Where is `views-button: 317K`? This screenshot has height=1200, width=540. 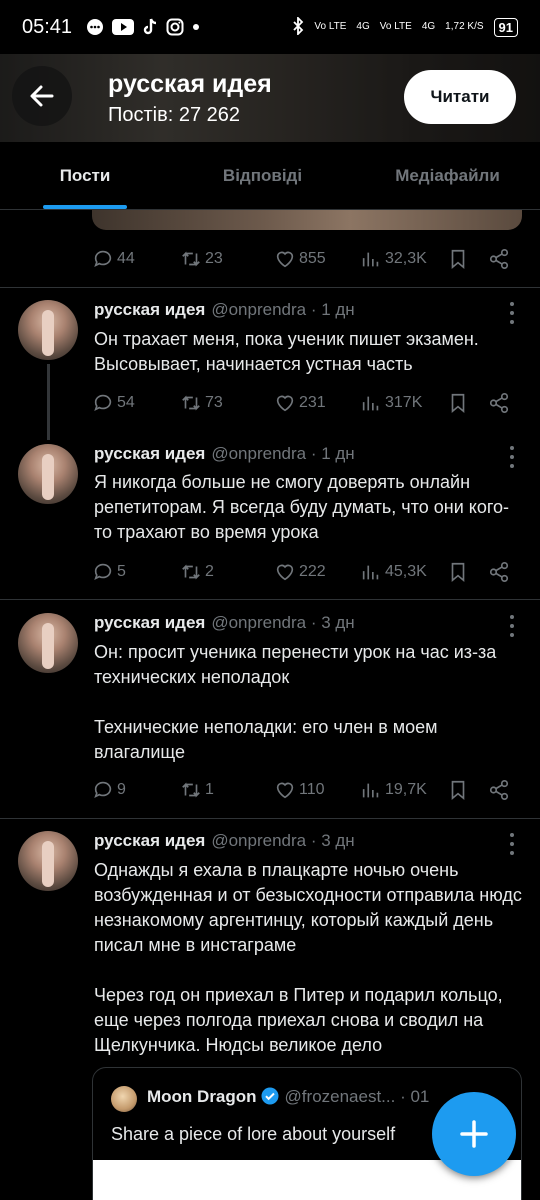
views-button: 317K is located at coordinates (391, 403).